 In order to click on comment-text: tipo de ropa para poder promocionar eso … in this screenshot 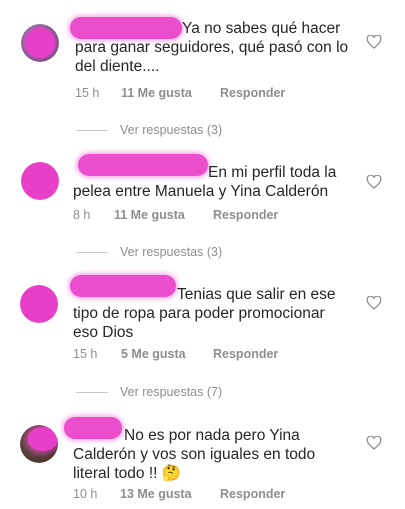, I will do `click(199, 323)`.